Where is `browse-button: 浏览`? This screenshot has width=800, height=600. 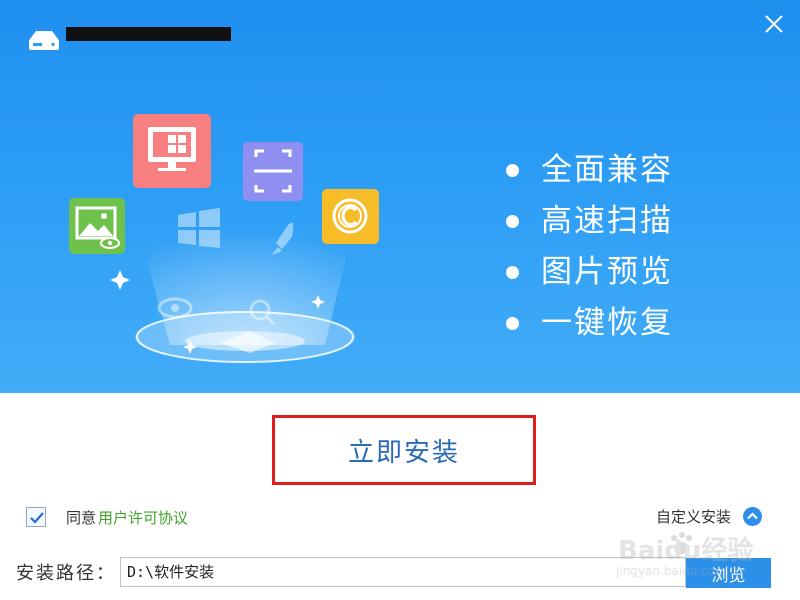 browse-button: 浏览 is located at coordinates (728, 573).